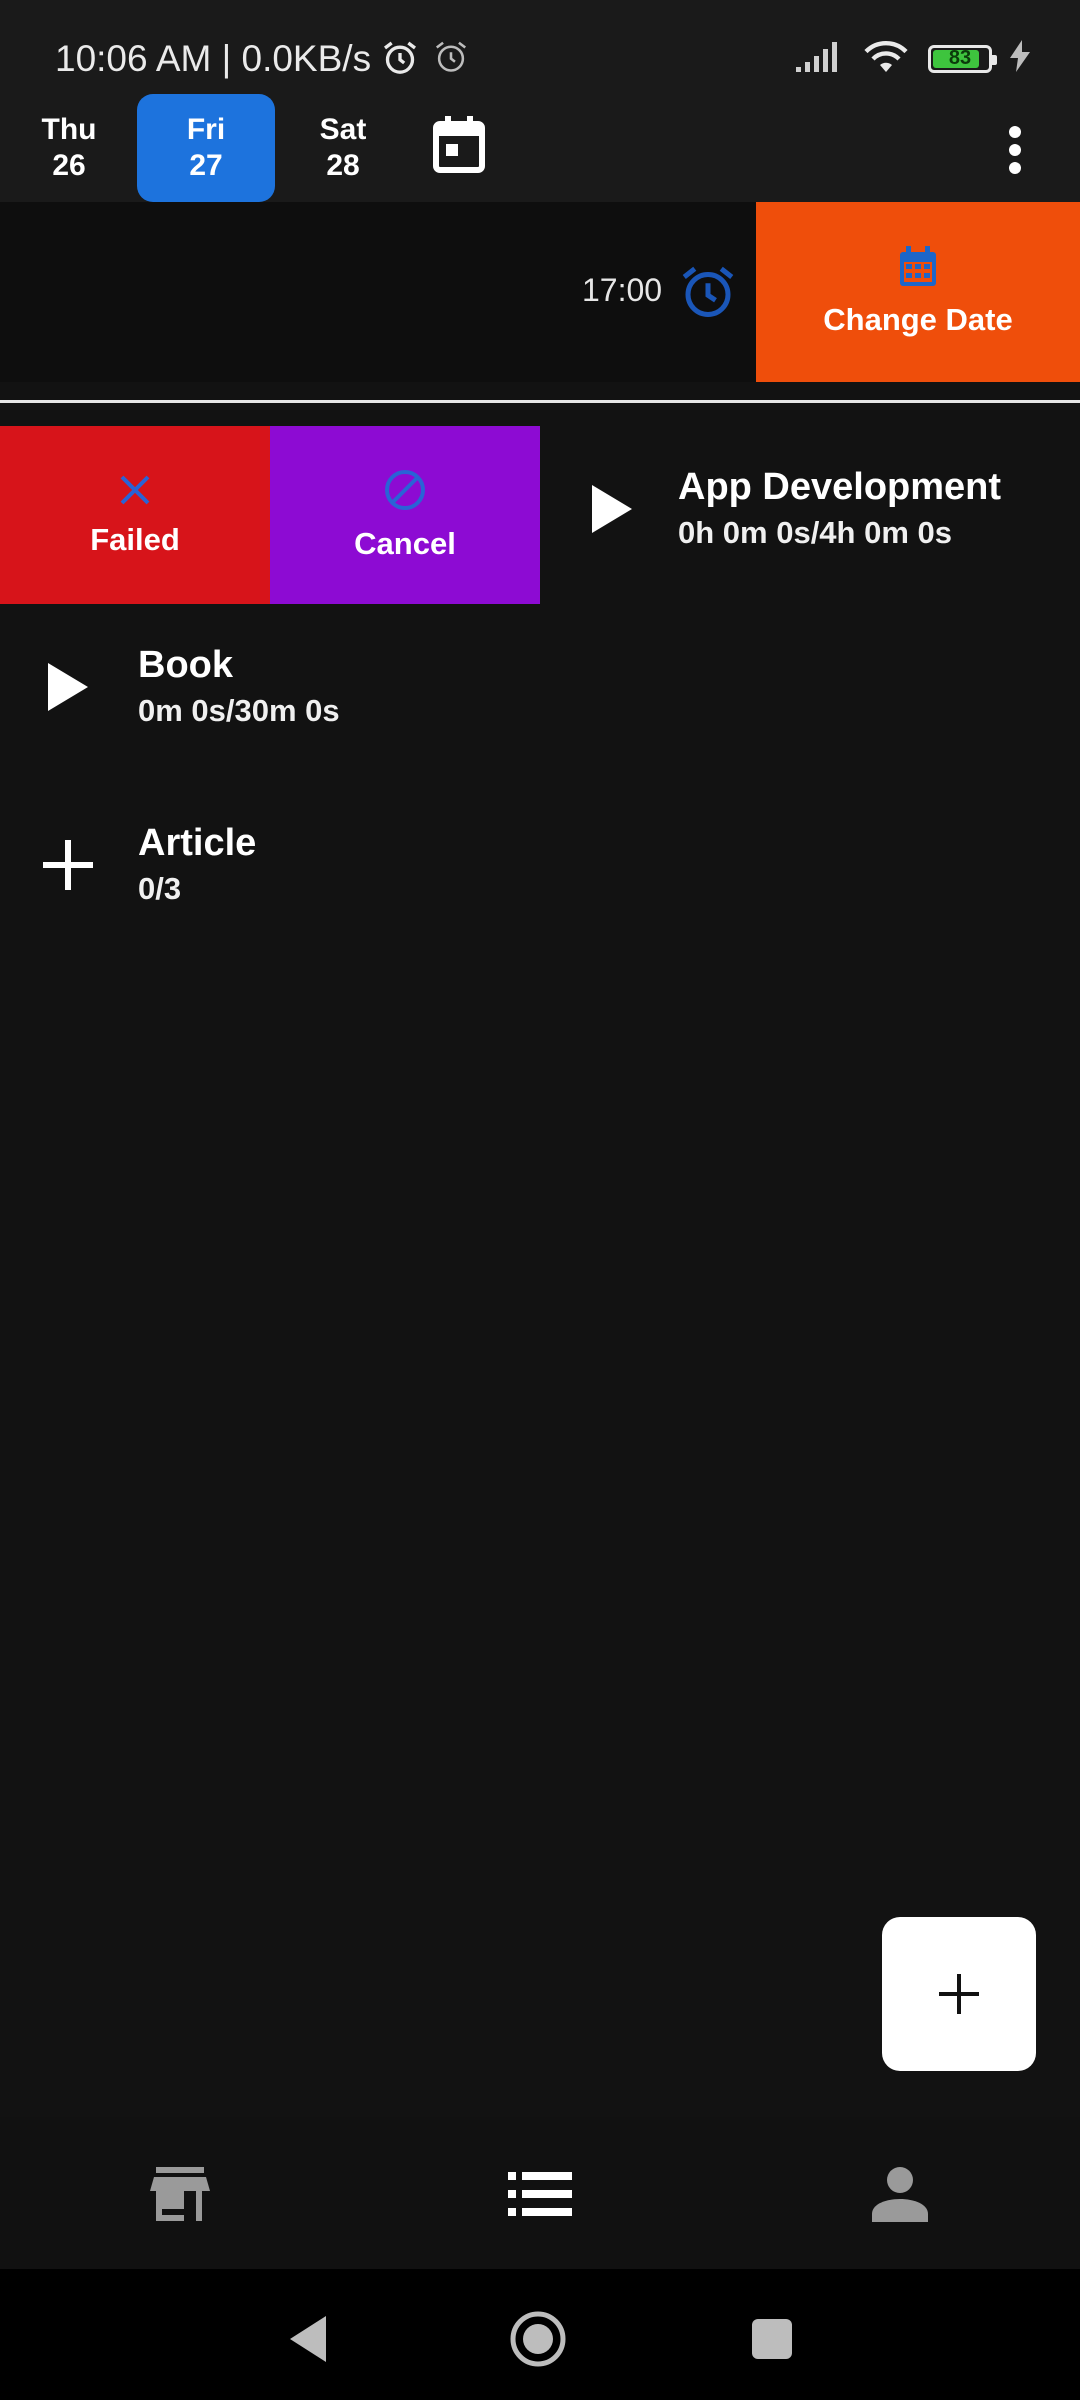 Image resolution: width=1080 pixels, height=2400 pixels. I want to click on block-icon, so click(405, 490).